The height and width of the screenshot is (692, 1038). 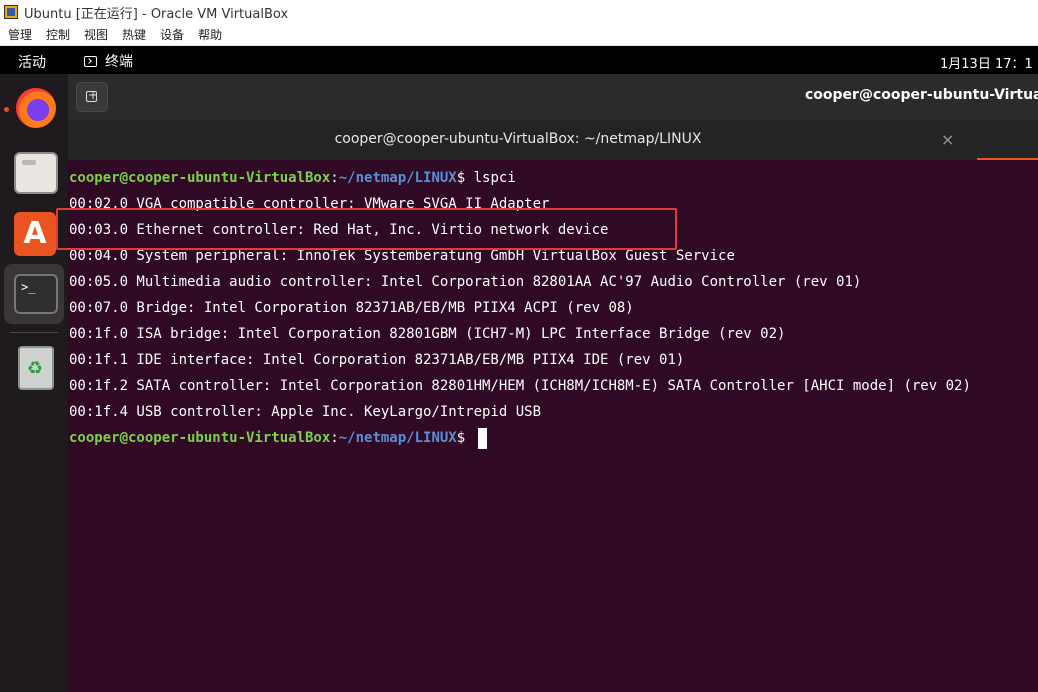 What do you see at coordinates (58, 34) in the screenshot?
I see `menu-item-control: 控制` at bounding box center [58, 34].